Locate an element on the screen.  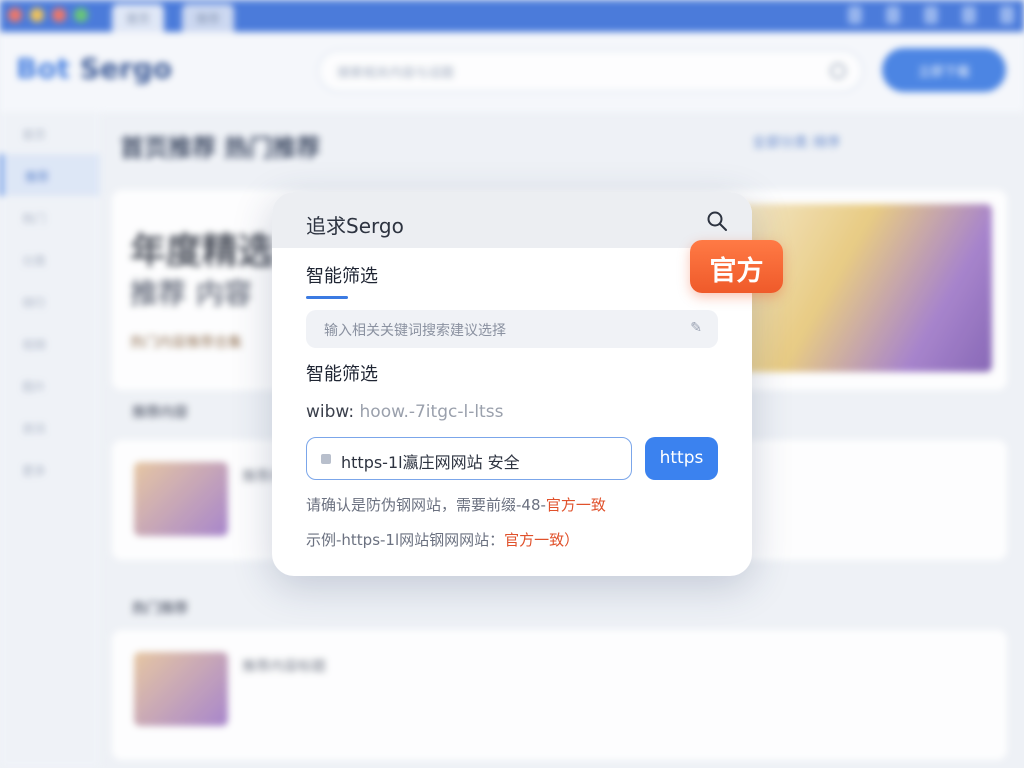
note-text: 示例-https-1l网站钢网网站： is located at coordinates (405, 540).